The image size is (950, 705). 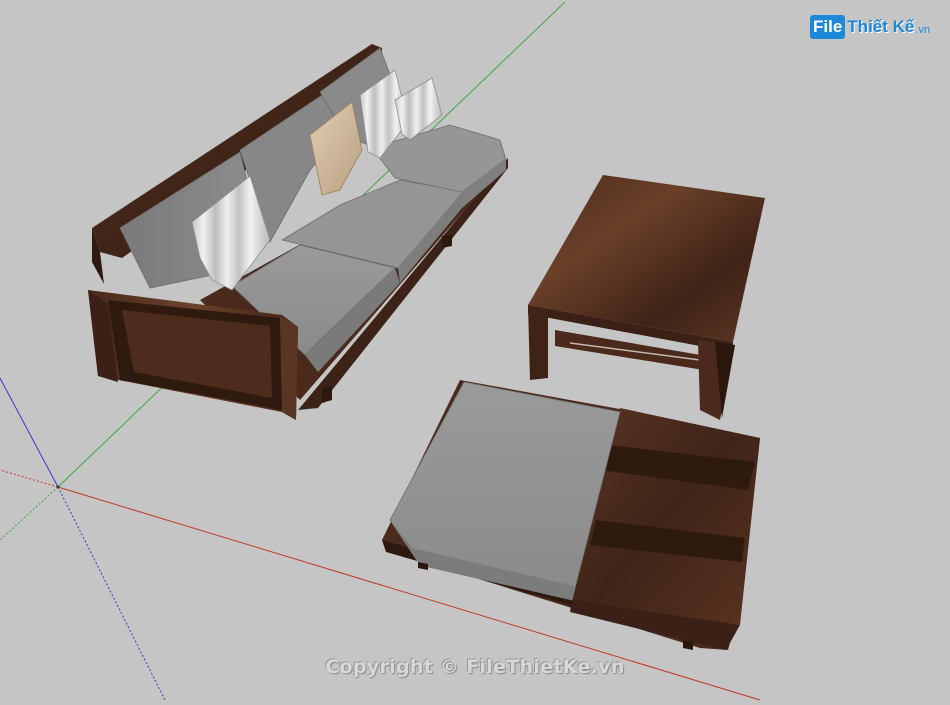 What do you see at coordinates (881, 26) in the screenshot?
I see `logo-main-text: Thiết Kế` at bounding box center [881, 26].